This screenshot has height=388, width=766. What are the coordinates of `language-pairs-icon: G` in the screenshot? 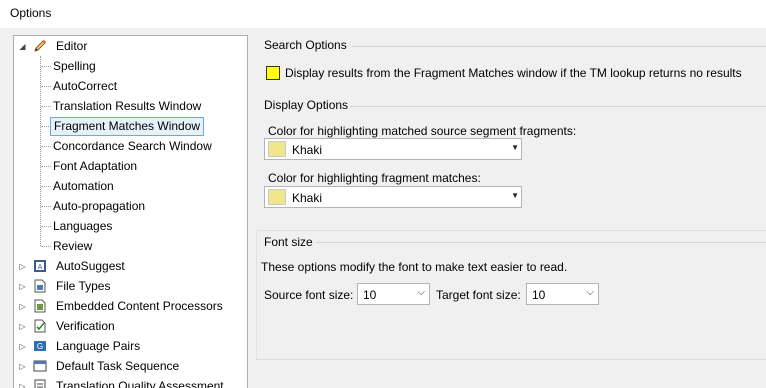 It's located at (40, 346).